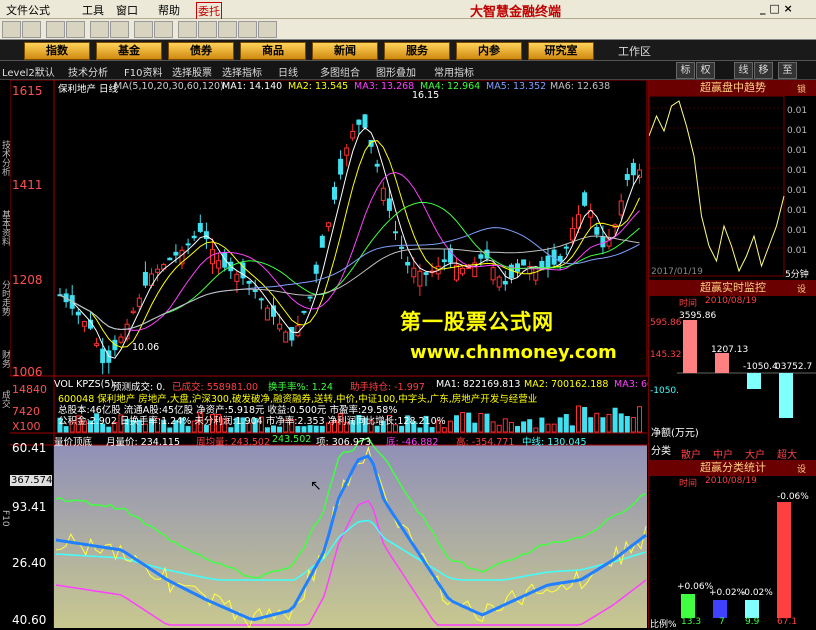 This screenshot has width=816, height=630. I want to click on nav-news: 新闻, so click(345, 51).